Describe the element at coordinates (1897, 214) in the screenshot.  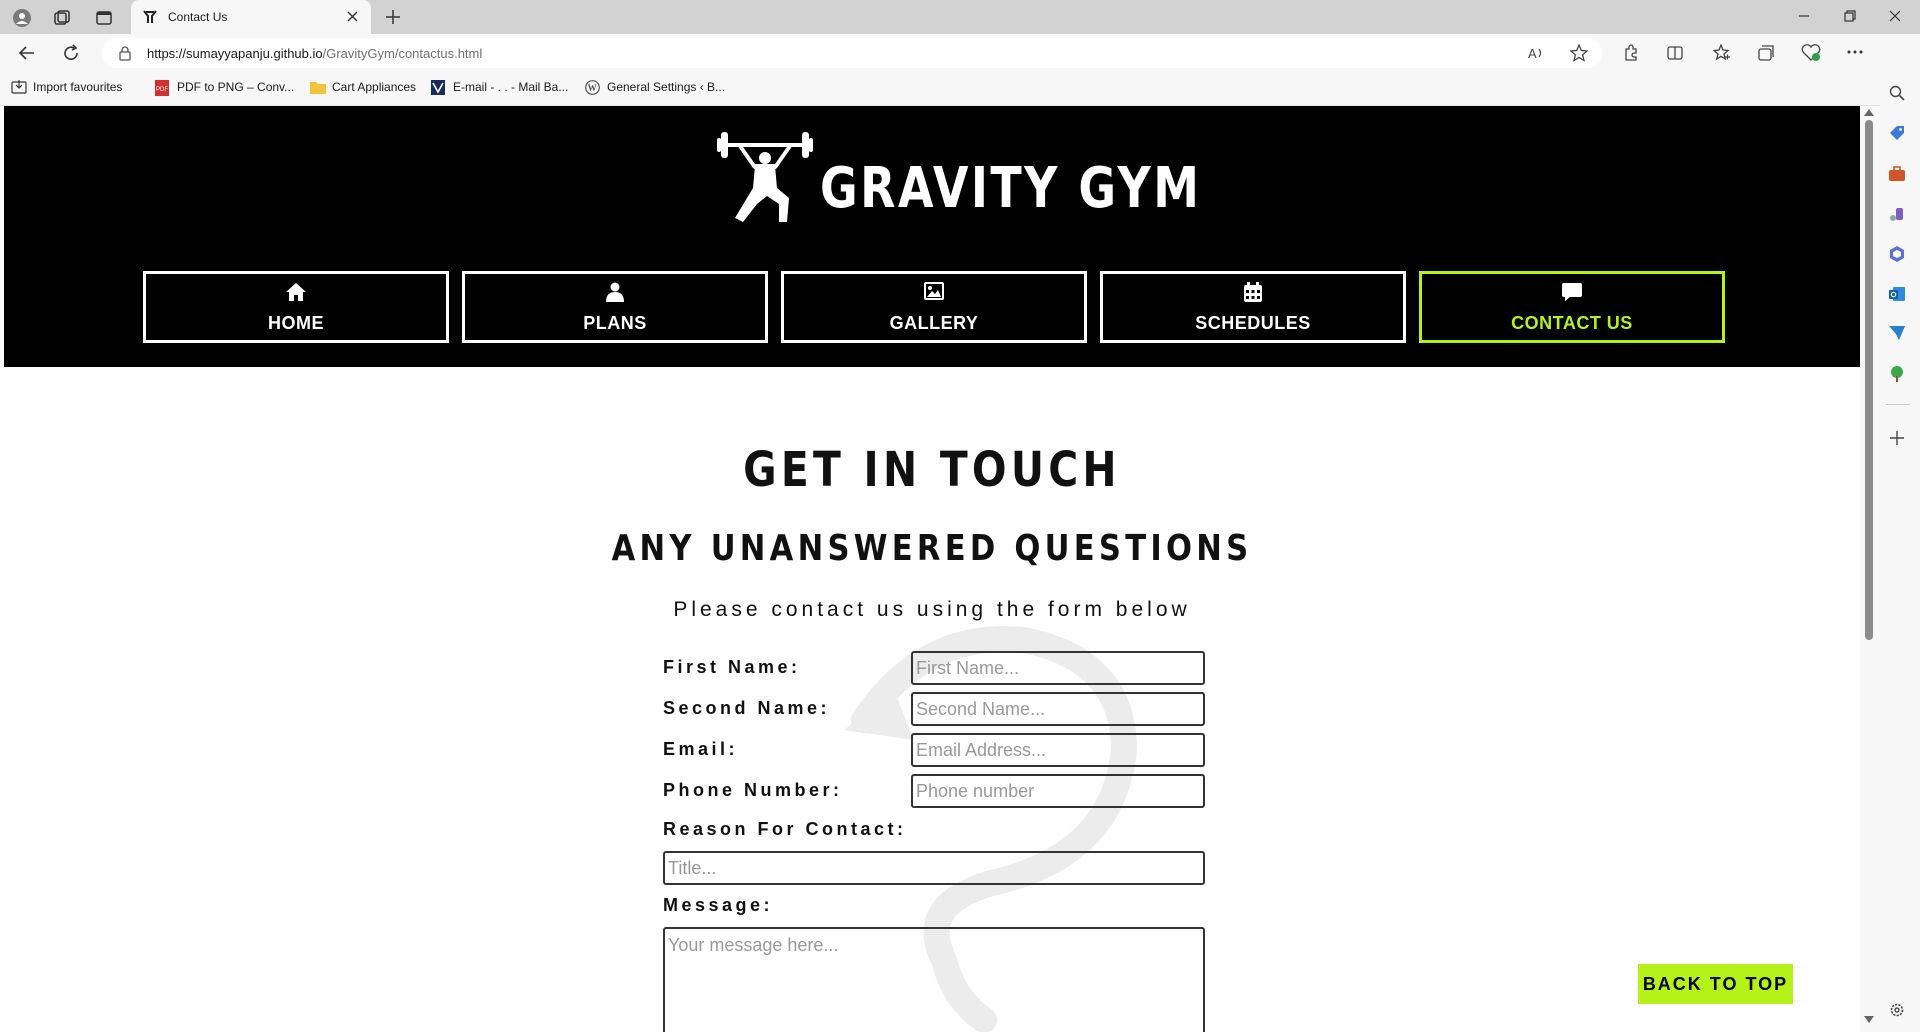
I see `sidebar-games-icon` at that location.